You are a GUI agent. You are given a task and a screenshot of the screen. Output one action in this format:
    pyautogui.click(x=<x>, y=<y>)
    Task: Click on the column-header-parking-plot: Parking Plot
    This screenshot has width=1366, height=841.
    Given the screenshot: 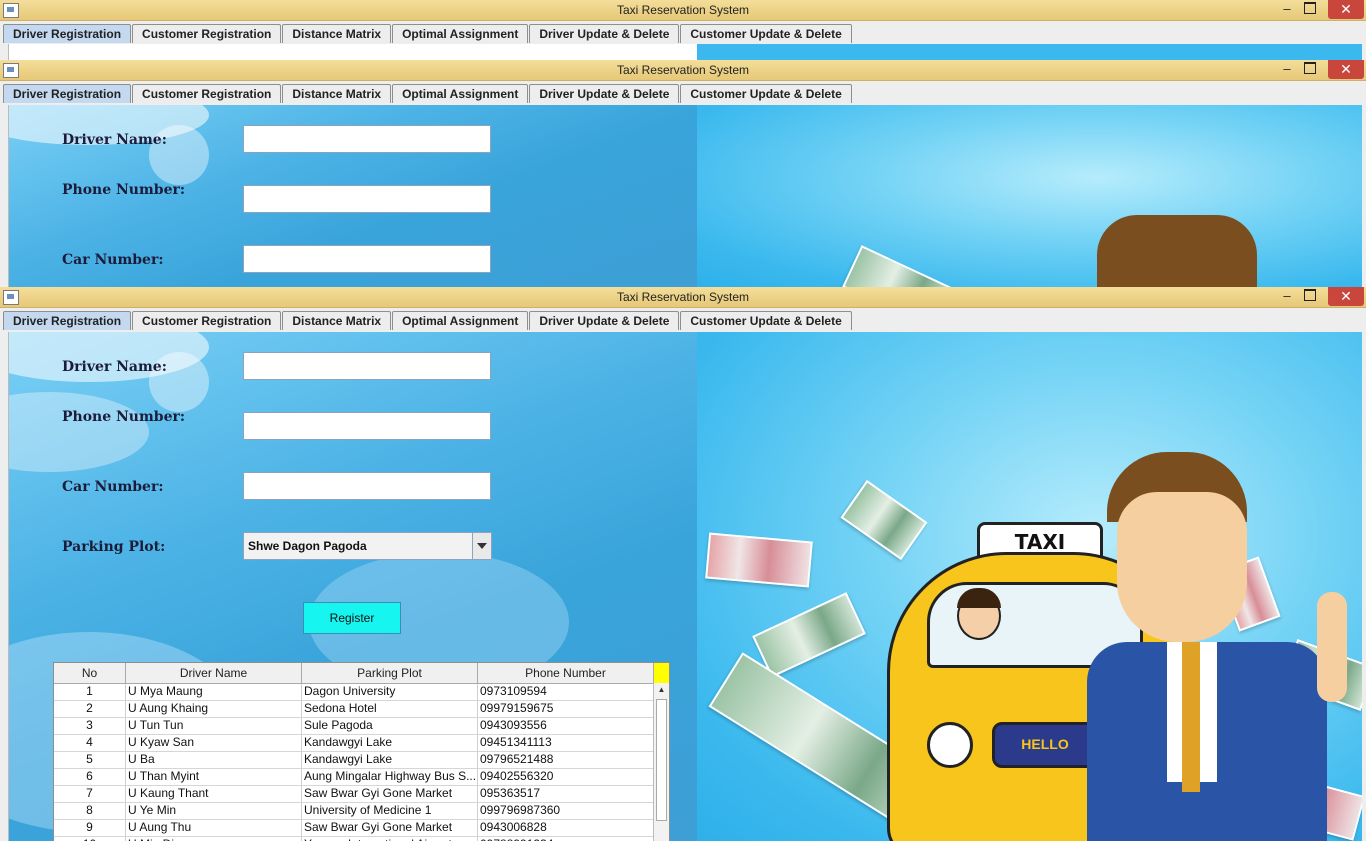 What is the action you would take?
    pyautogui.click(x=390, y=673)
    